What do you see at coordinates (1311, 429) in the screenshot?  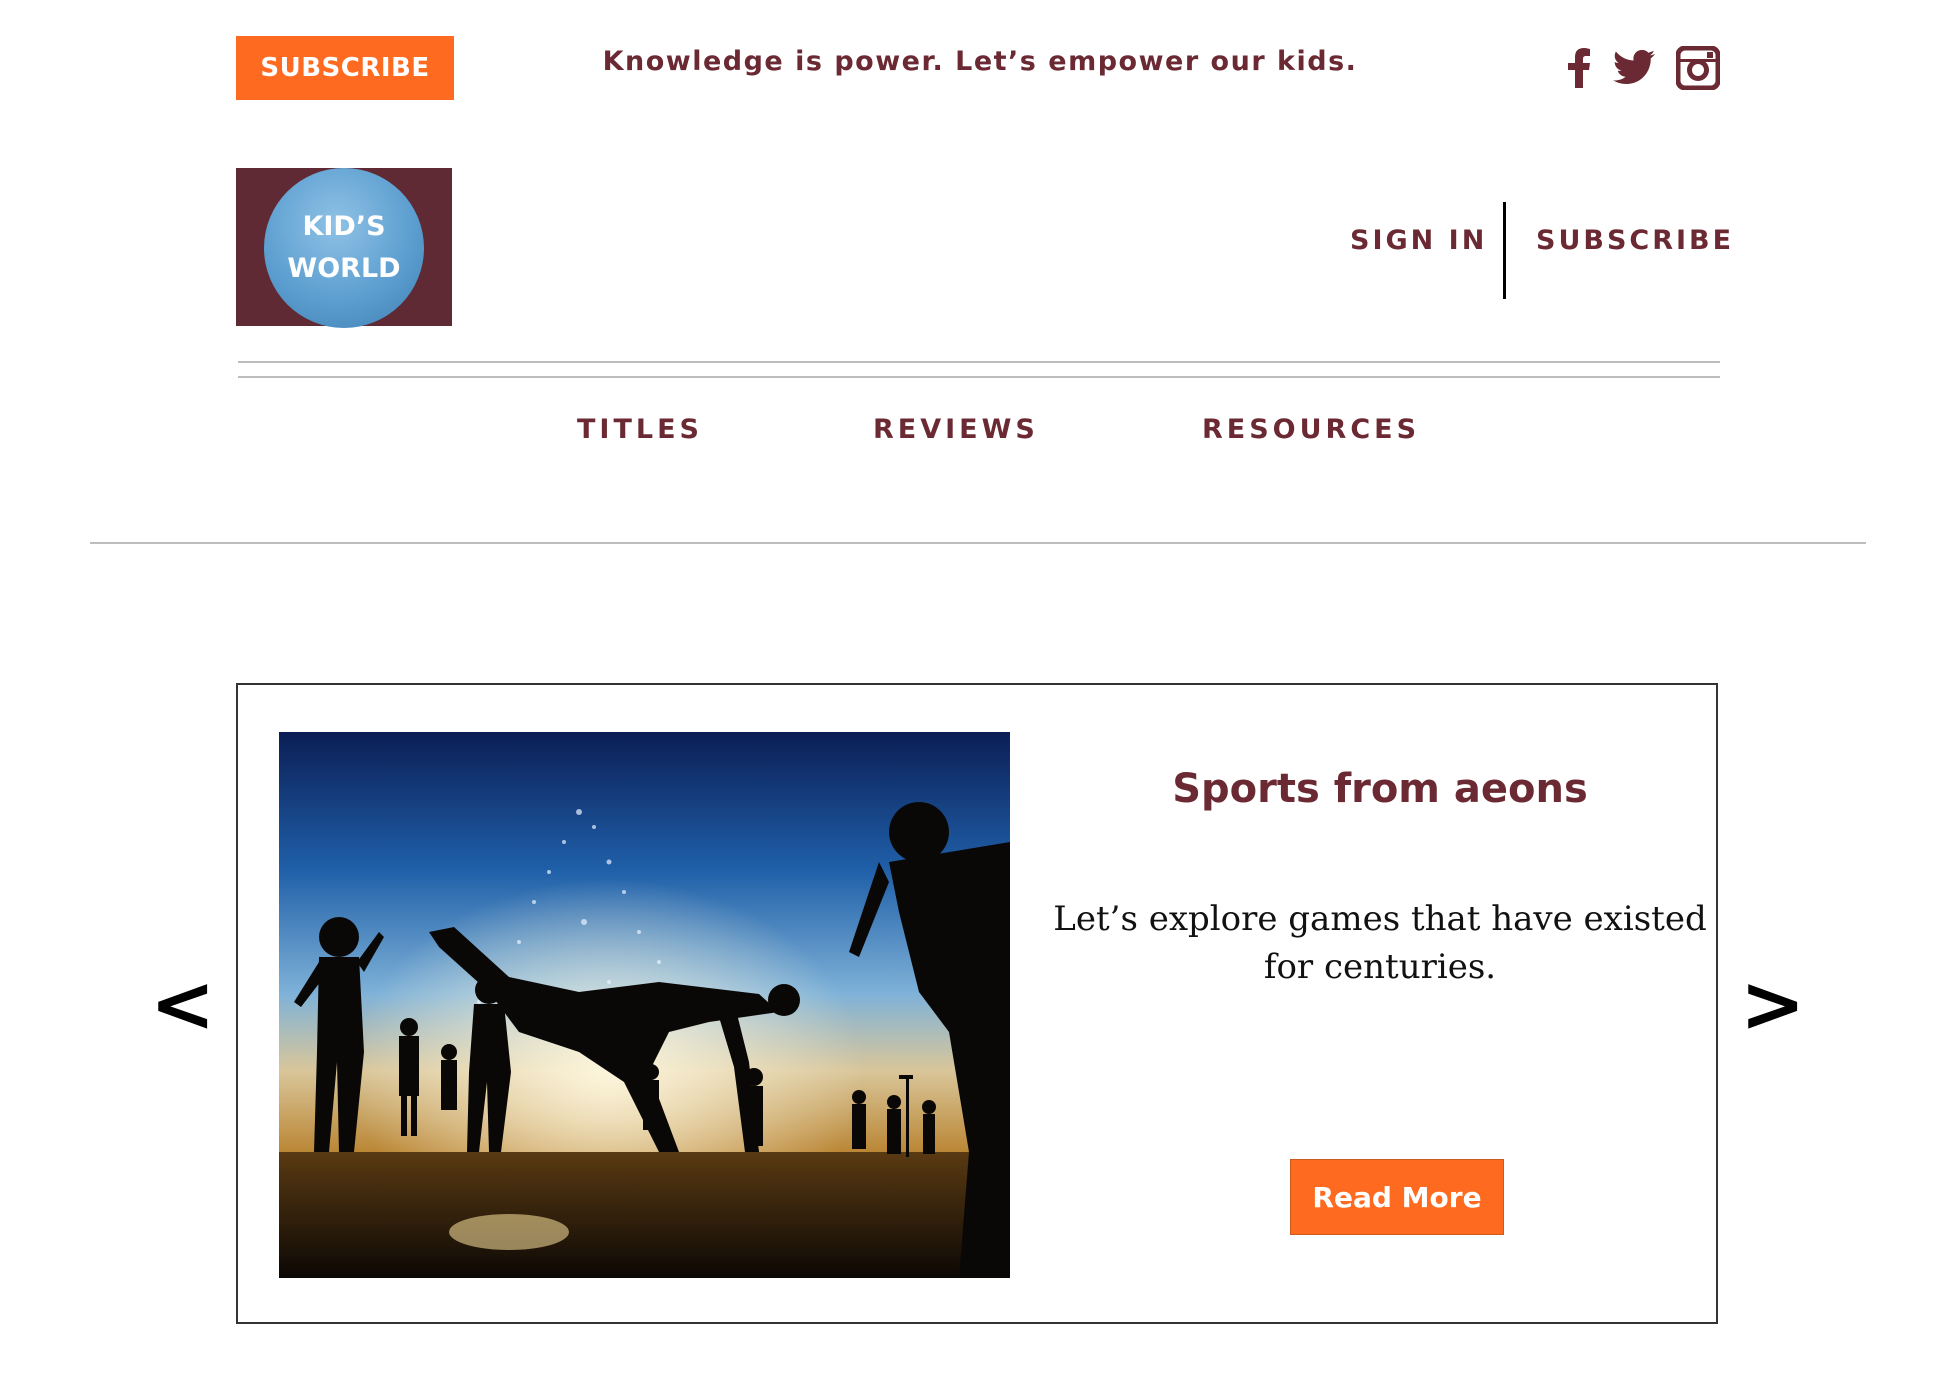 I see `nav-resources: RESOURCES` at bounding box center [1311, 429].